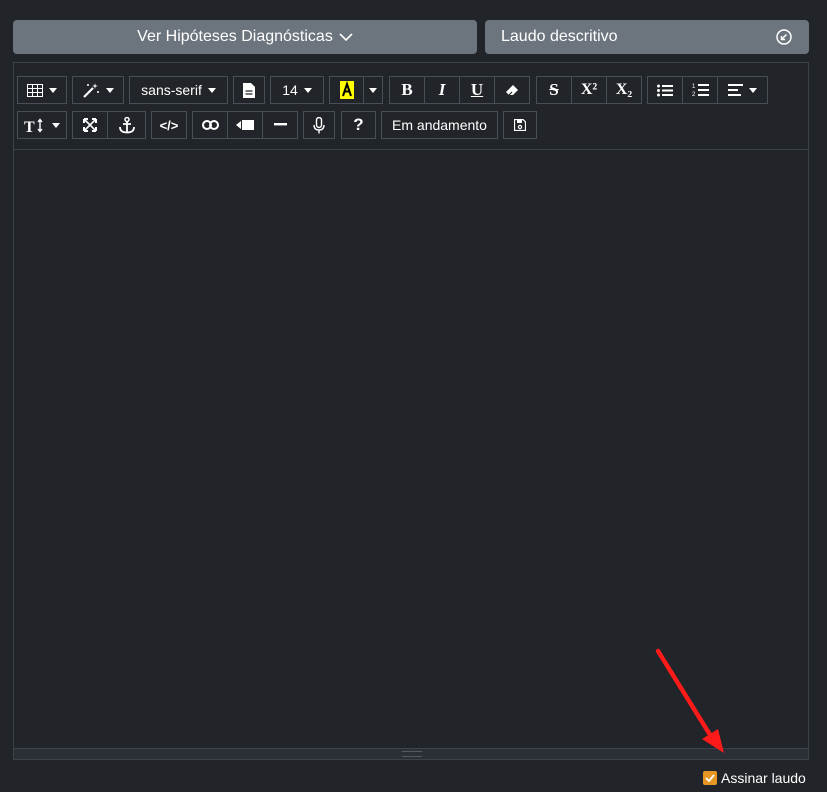 The height and width of the screenshot is (792, 827). I want to click on ordered-list-button: 12, so click(700, 90).